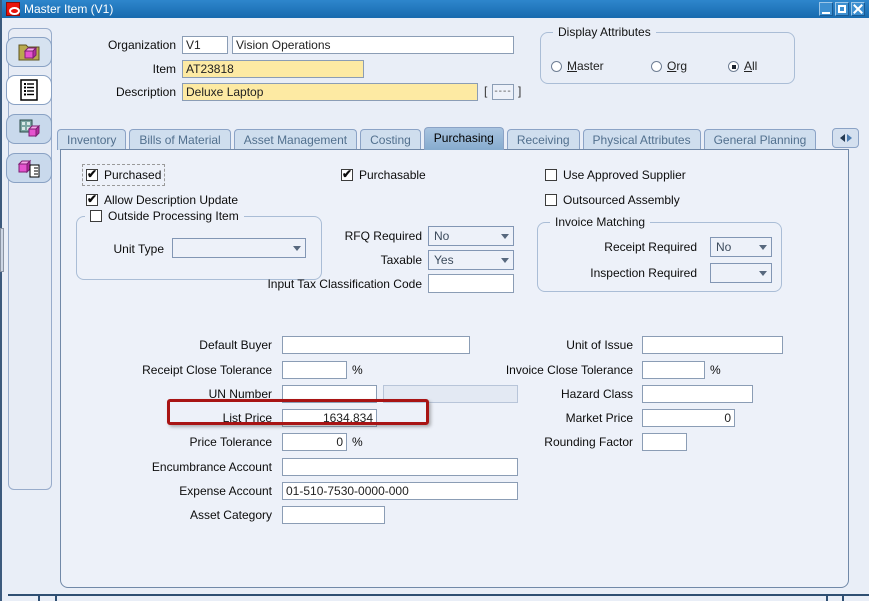 This screenshot has height=601, width=869. What do you see at coordinates (697, 394) in the screenshot?
I see `hazard-class-field` at bounding box center [697, 394].